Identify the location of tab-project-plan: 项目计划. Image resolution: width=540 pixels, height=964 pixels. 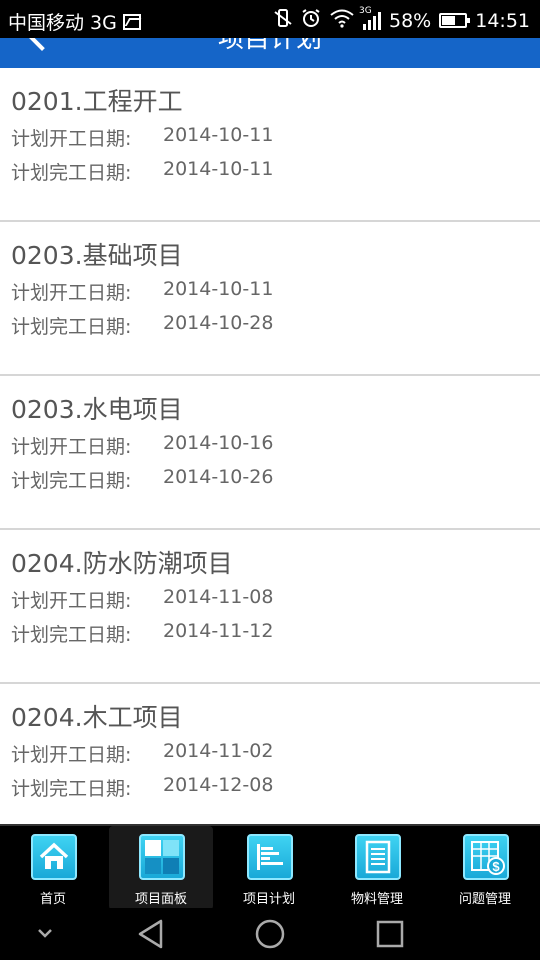
(269, 868).